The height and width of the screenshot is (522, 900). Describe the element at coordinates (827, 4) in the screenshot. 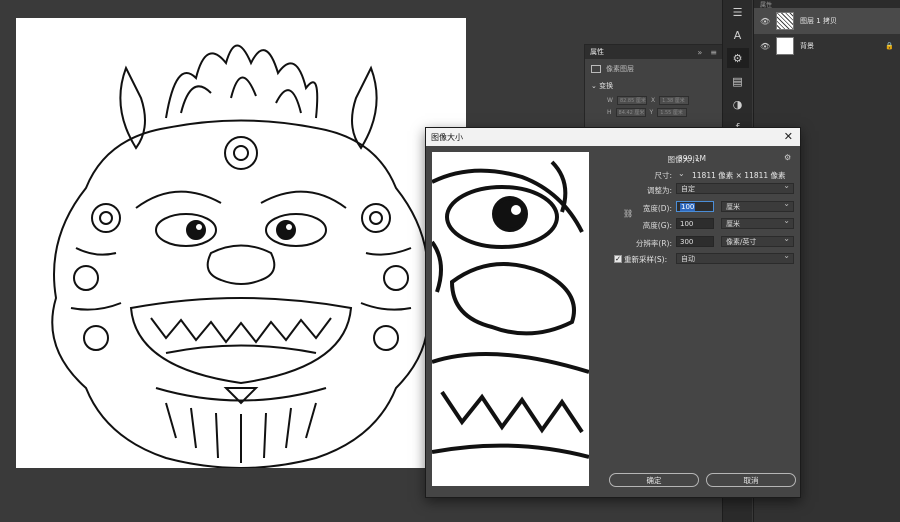

I see `layers-toolbar: 属性` at that location.